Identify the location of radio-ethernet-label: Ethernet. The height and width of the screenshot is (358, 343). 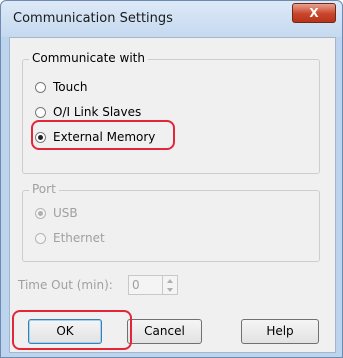
(79, 238).